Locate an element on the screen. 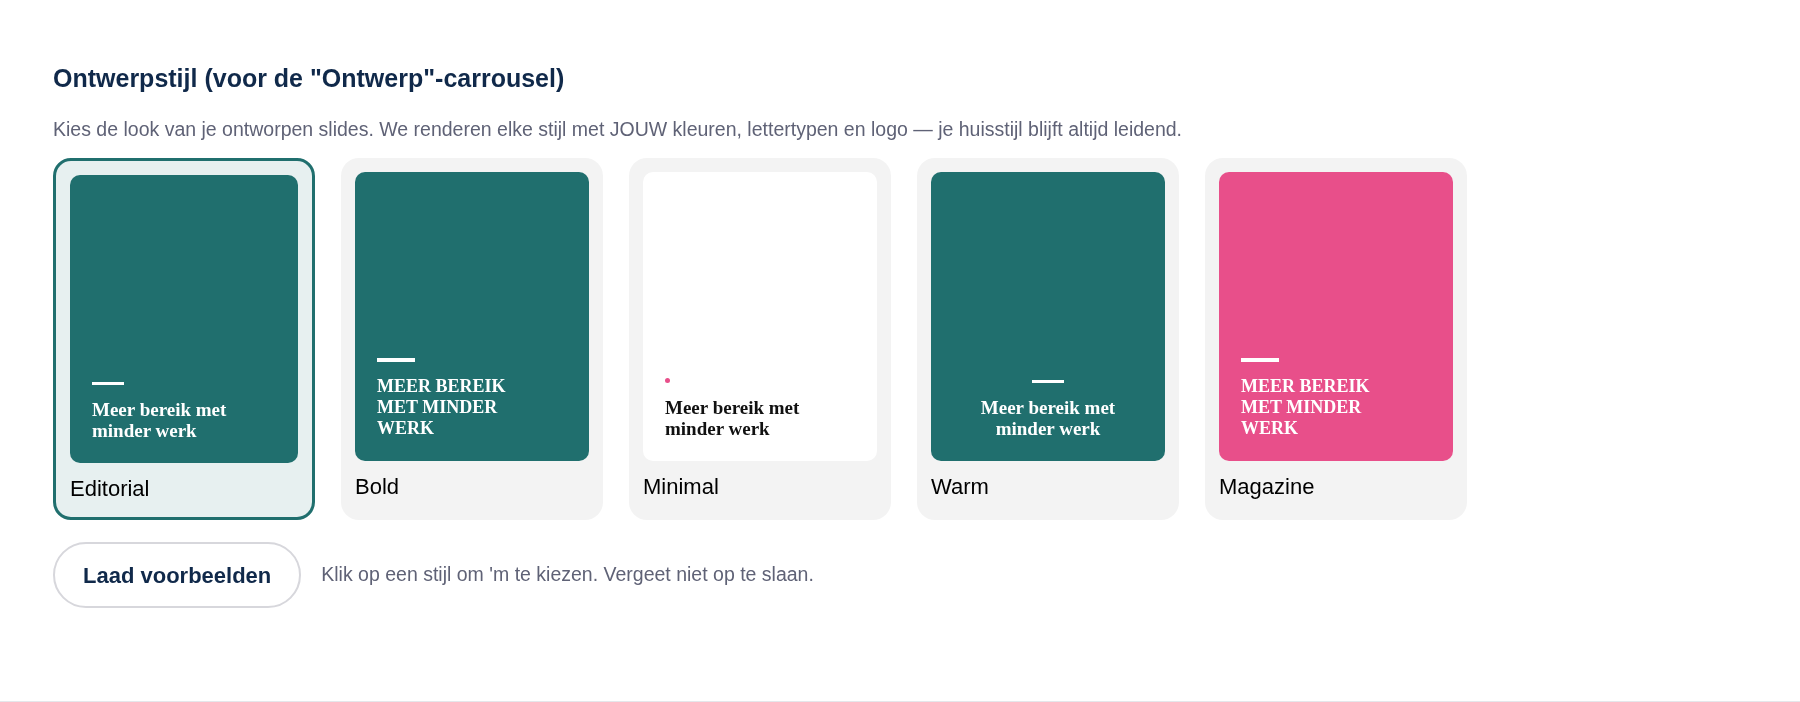  style-label: Editorial is located at coordinates (110, 489).